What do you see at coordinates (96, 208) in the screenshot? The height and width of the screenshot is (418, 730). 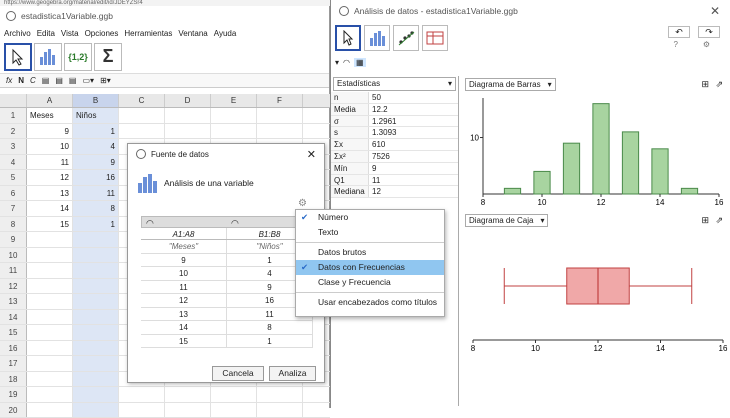 I see `cell-b: 8` at bounding box center [96, 208].